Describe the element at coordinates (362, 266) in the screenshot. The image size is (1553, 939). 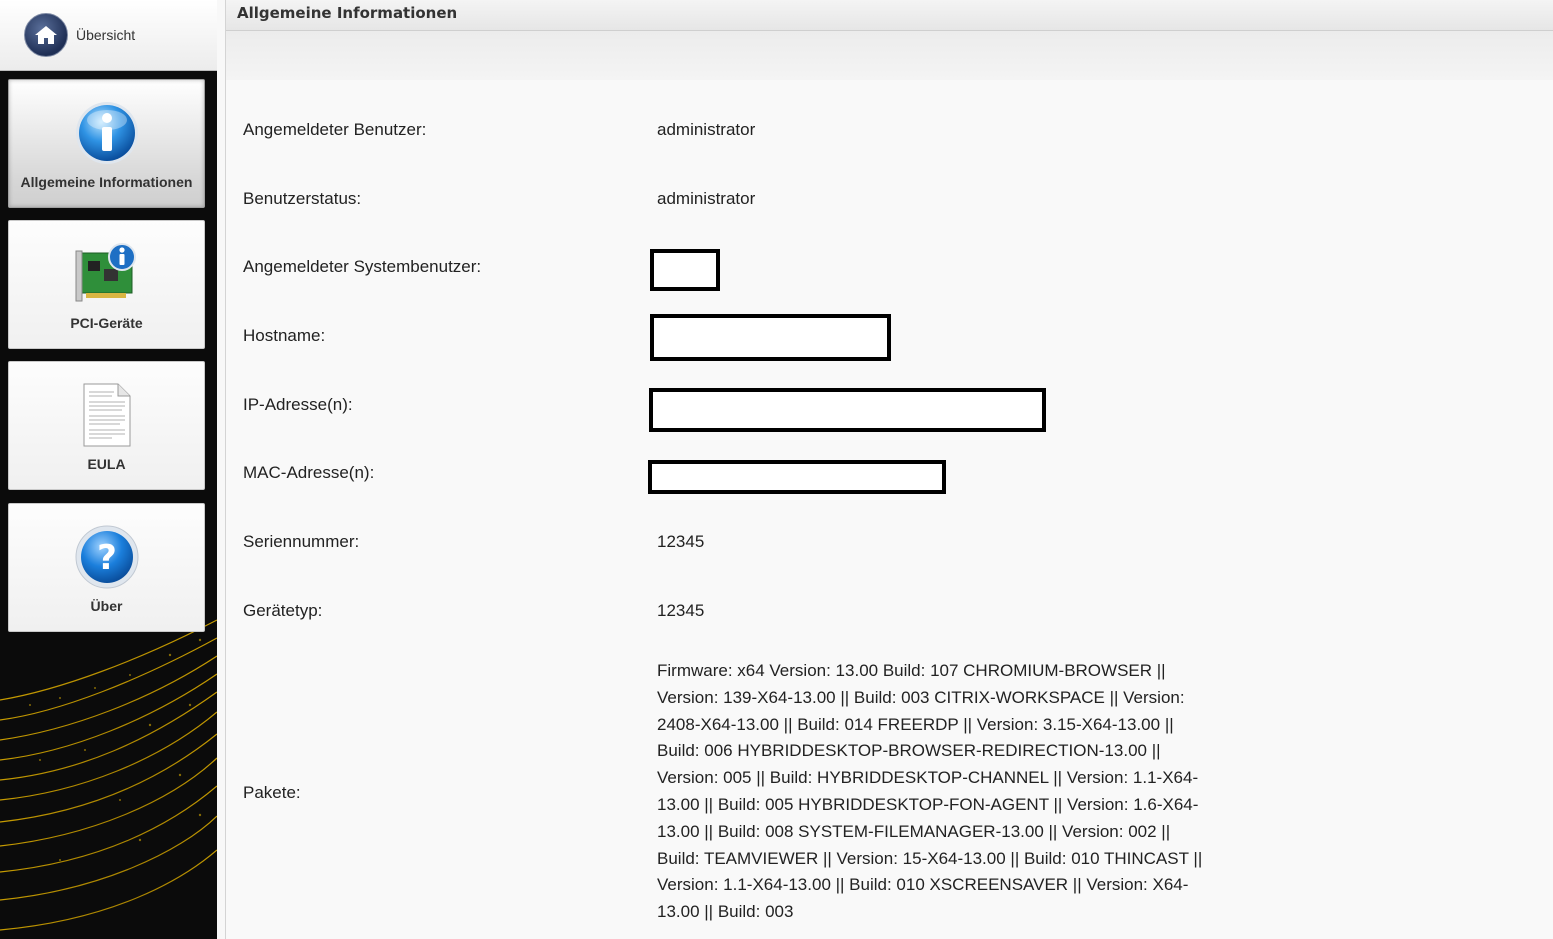
I see `label-system-user: Angemeldeter Systembenutzer:` at that location.